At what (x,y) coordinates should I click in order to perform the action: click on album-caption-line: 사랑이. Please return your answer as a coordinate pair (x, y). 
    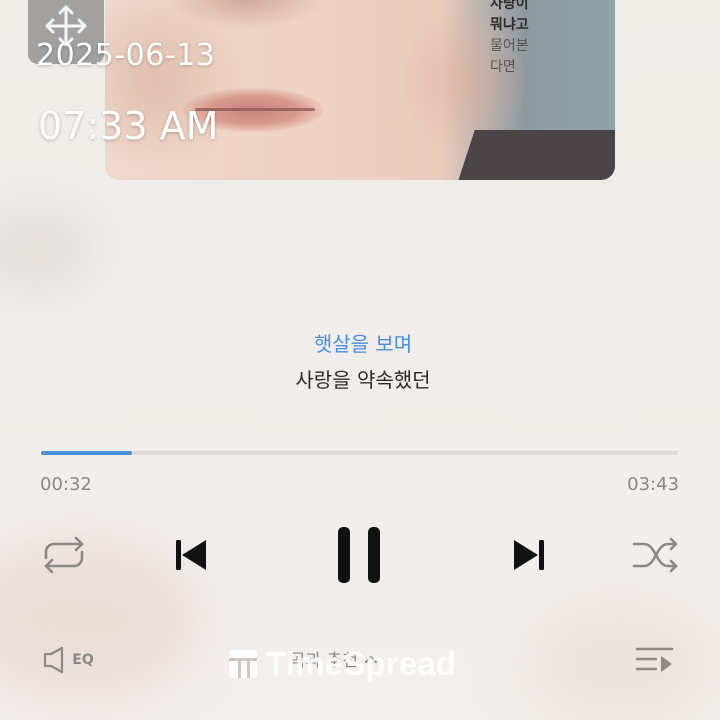
    Looking at the image, I should click on (509, 6).